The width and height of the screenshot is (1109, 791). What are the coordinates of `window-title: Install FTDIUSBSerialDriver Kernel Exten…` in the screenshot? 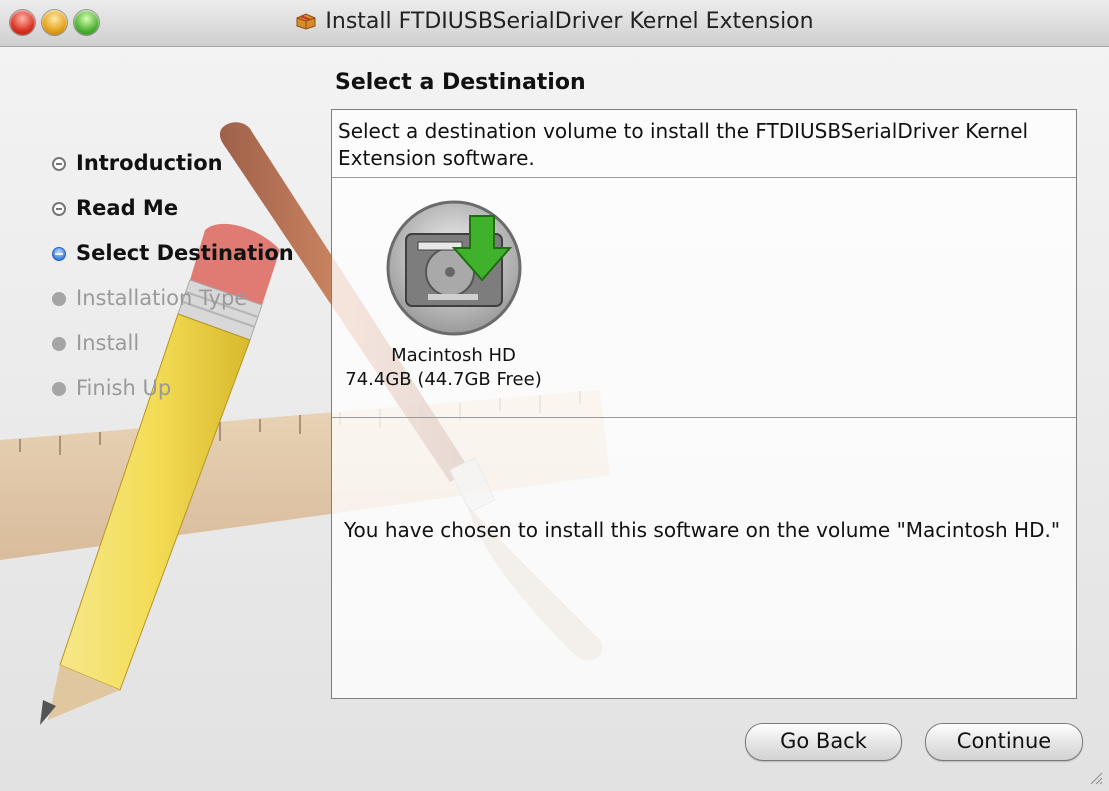 It's located at (569, 21).